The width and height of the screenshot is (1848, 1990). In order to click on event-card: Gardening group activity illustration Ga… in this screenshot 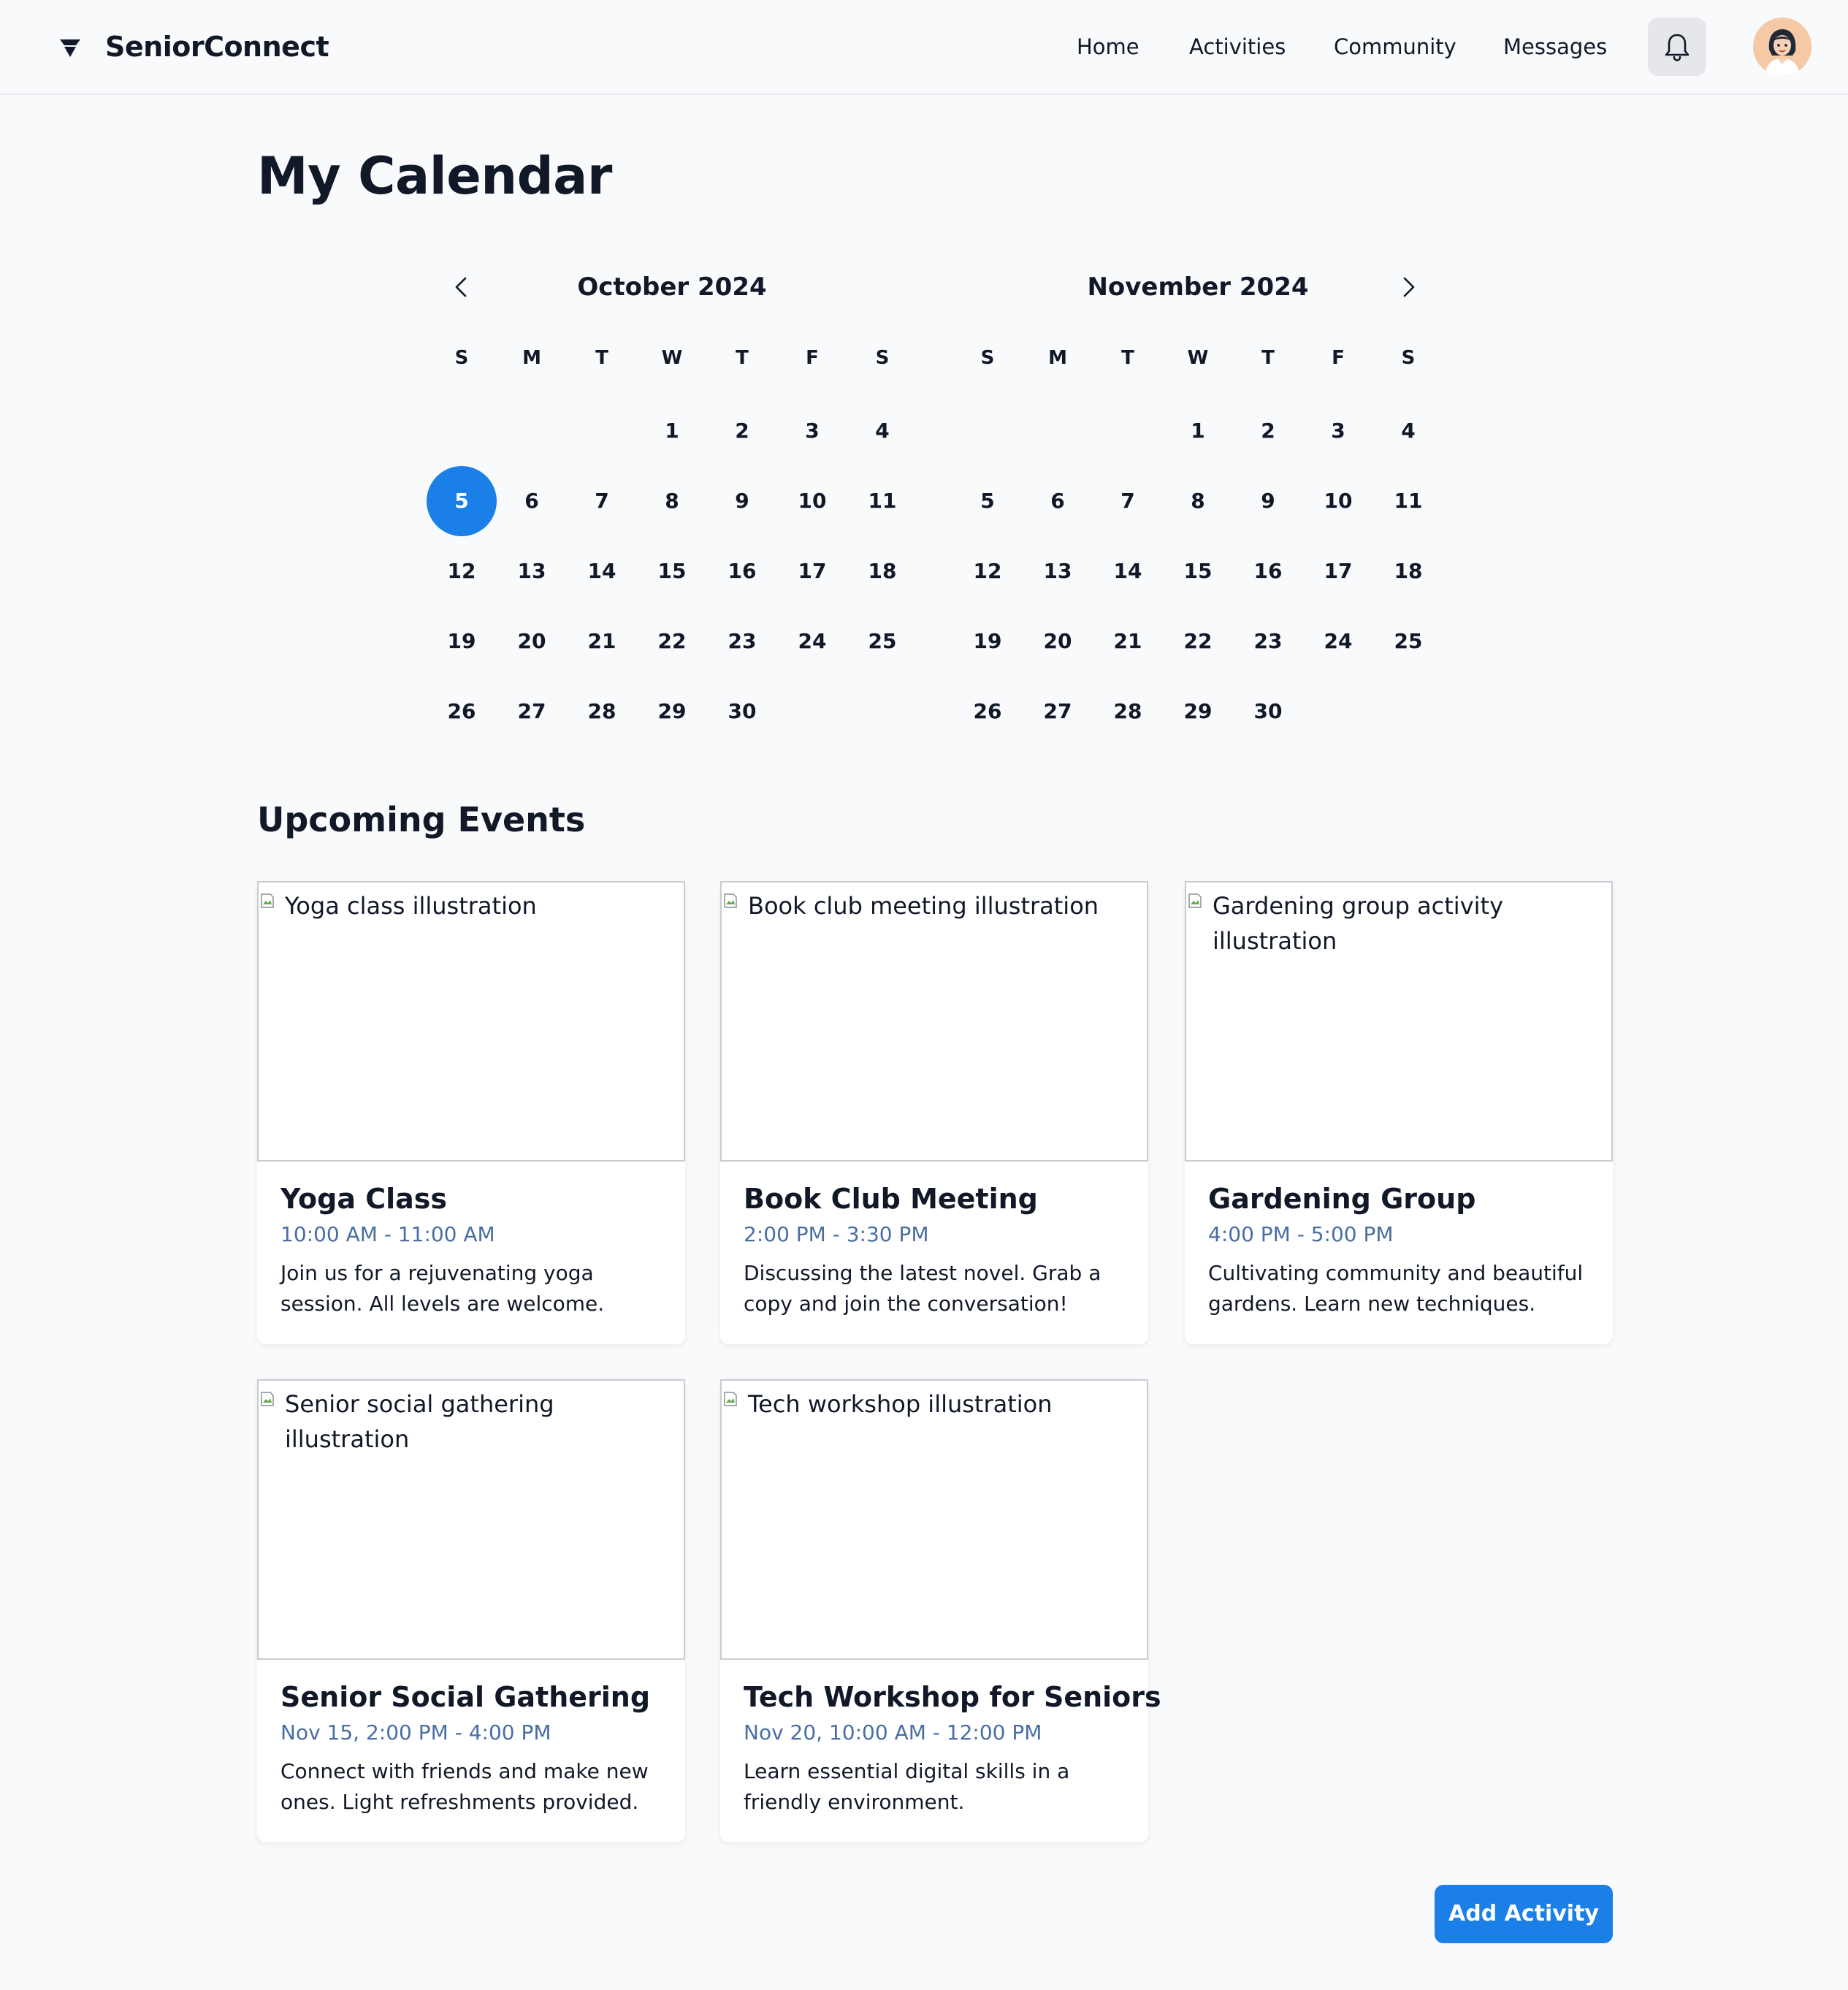, I will do `click(1399, 1112)`.